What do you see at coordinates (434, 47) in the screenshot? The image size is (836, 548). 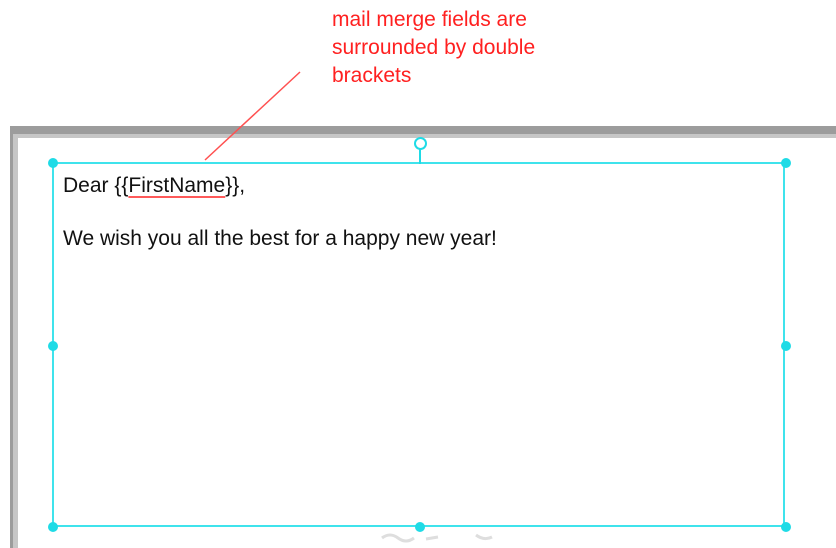 I see `annotation-line-2: surrounded by double` at bounding box center [434, 47].